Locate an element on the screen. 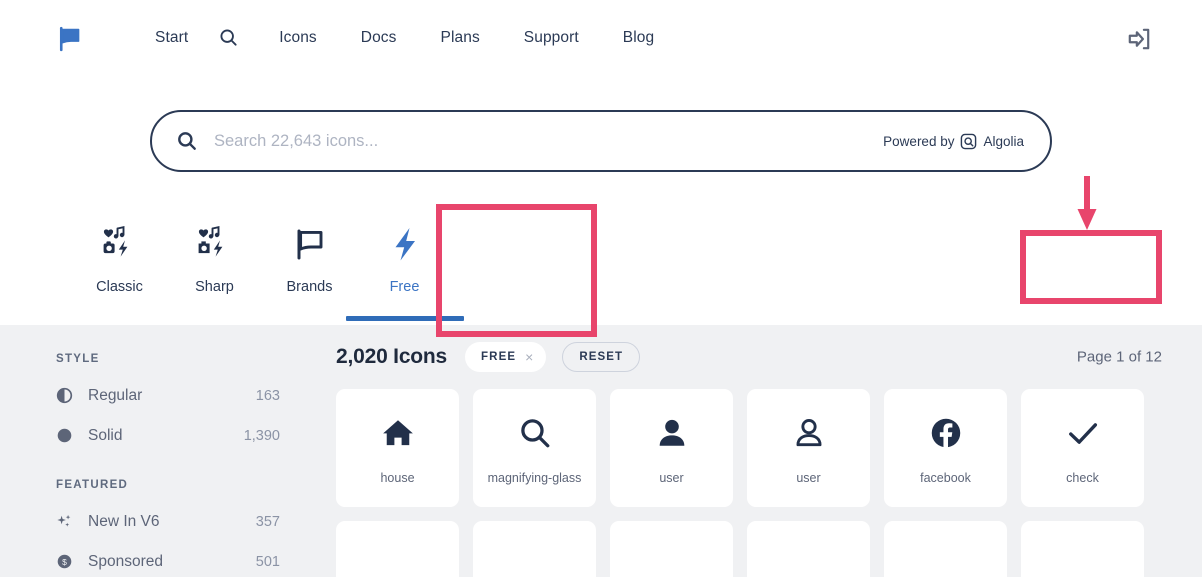 The width and height of the screenshot is (1202, 577). icon-card-magnifying-glass: magnifying-glass is located at coordinates (534, 448).